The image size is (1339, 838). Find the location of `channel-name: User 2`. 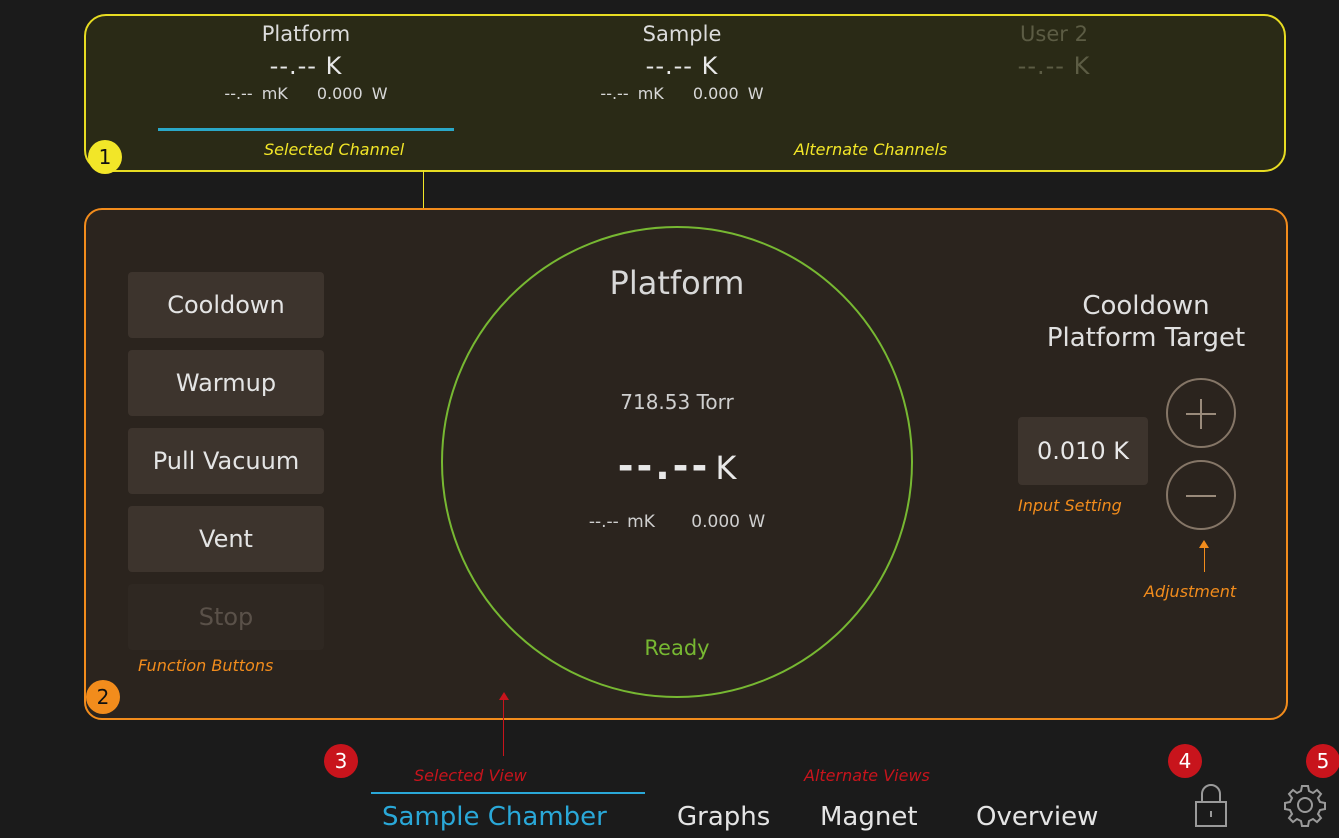

channel-name: User 2 is located at coordinates (1054, 34).